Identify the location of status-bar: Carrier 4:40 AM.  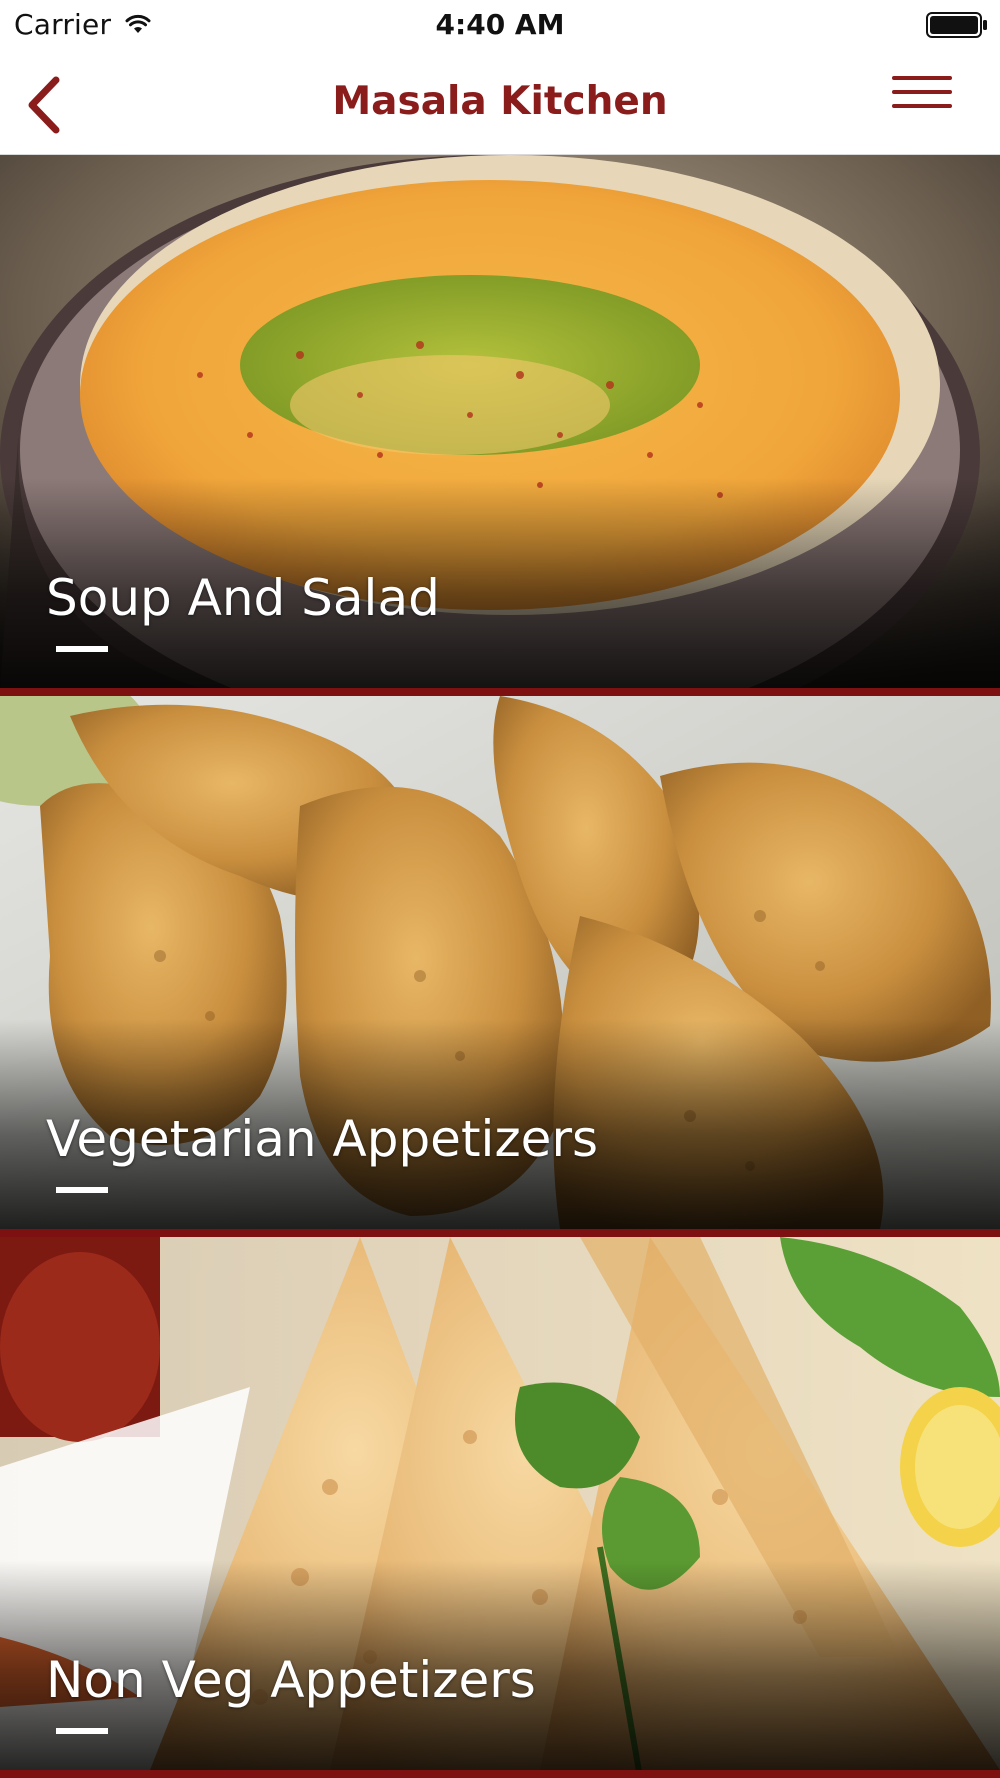
(500, 25).